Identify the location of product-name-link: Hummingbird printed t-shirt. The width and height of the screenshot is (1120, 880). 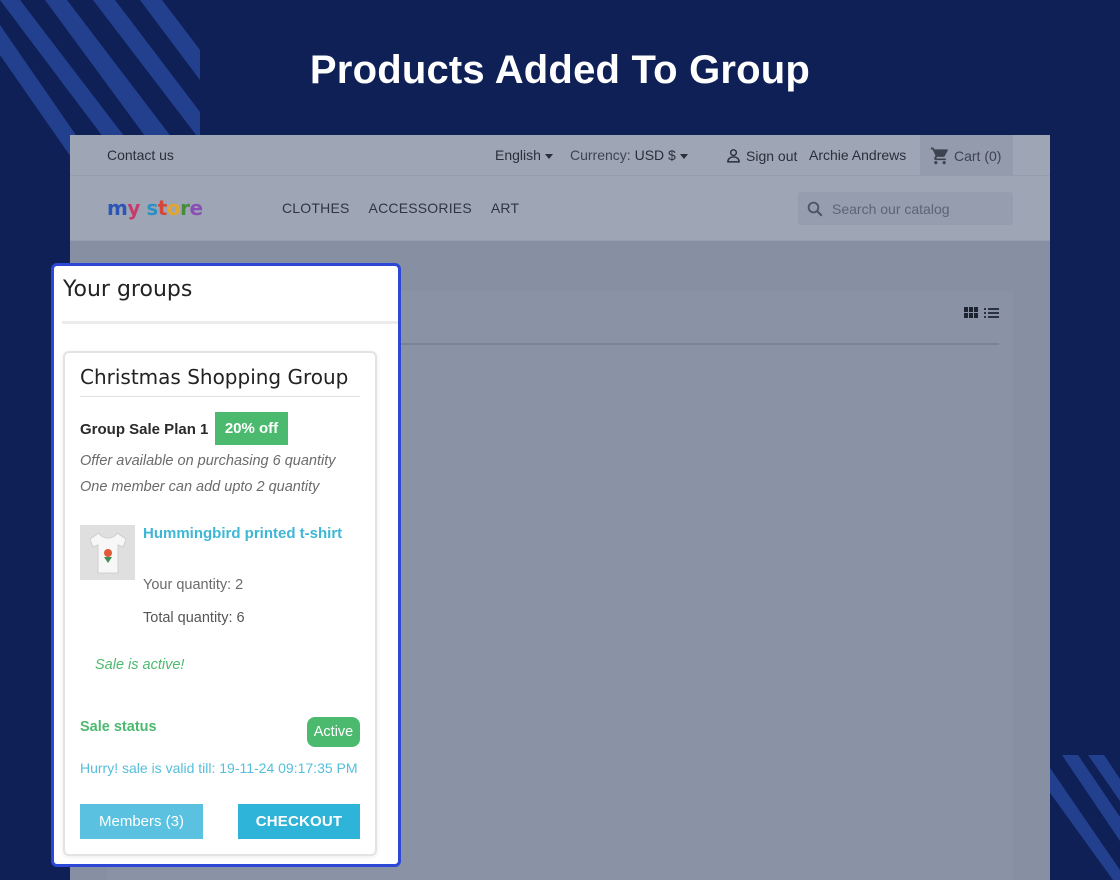
(248, 533).